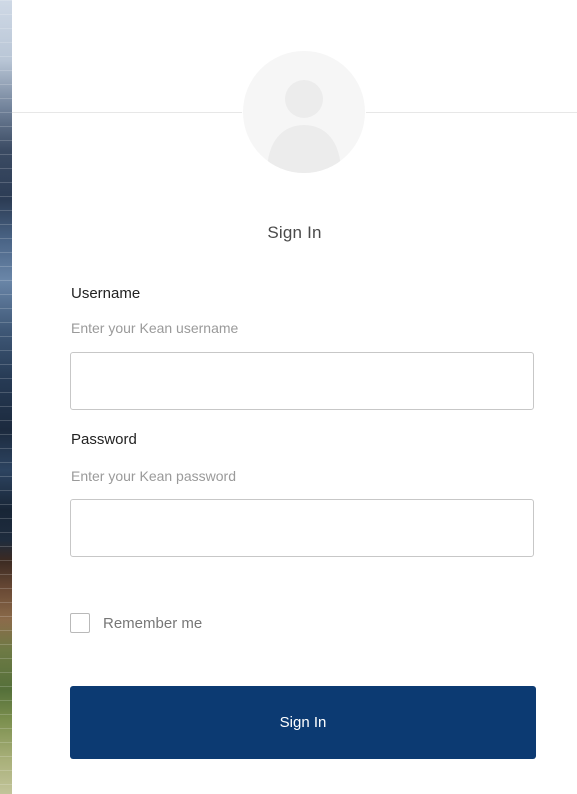 The image size is (577, 794). I want to click on remember-me-option: Remember me, so click(136, 623).